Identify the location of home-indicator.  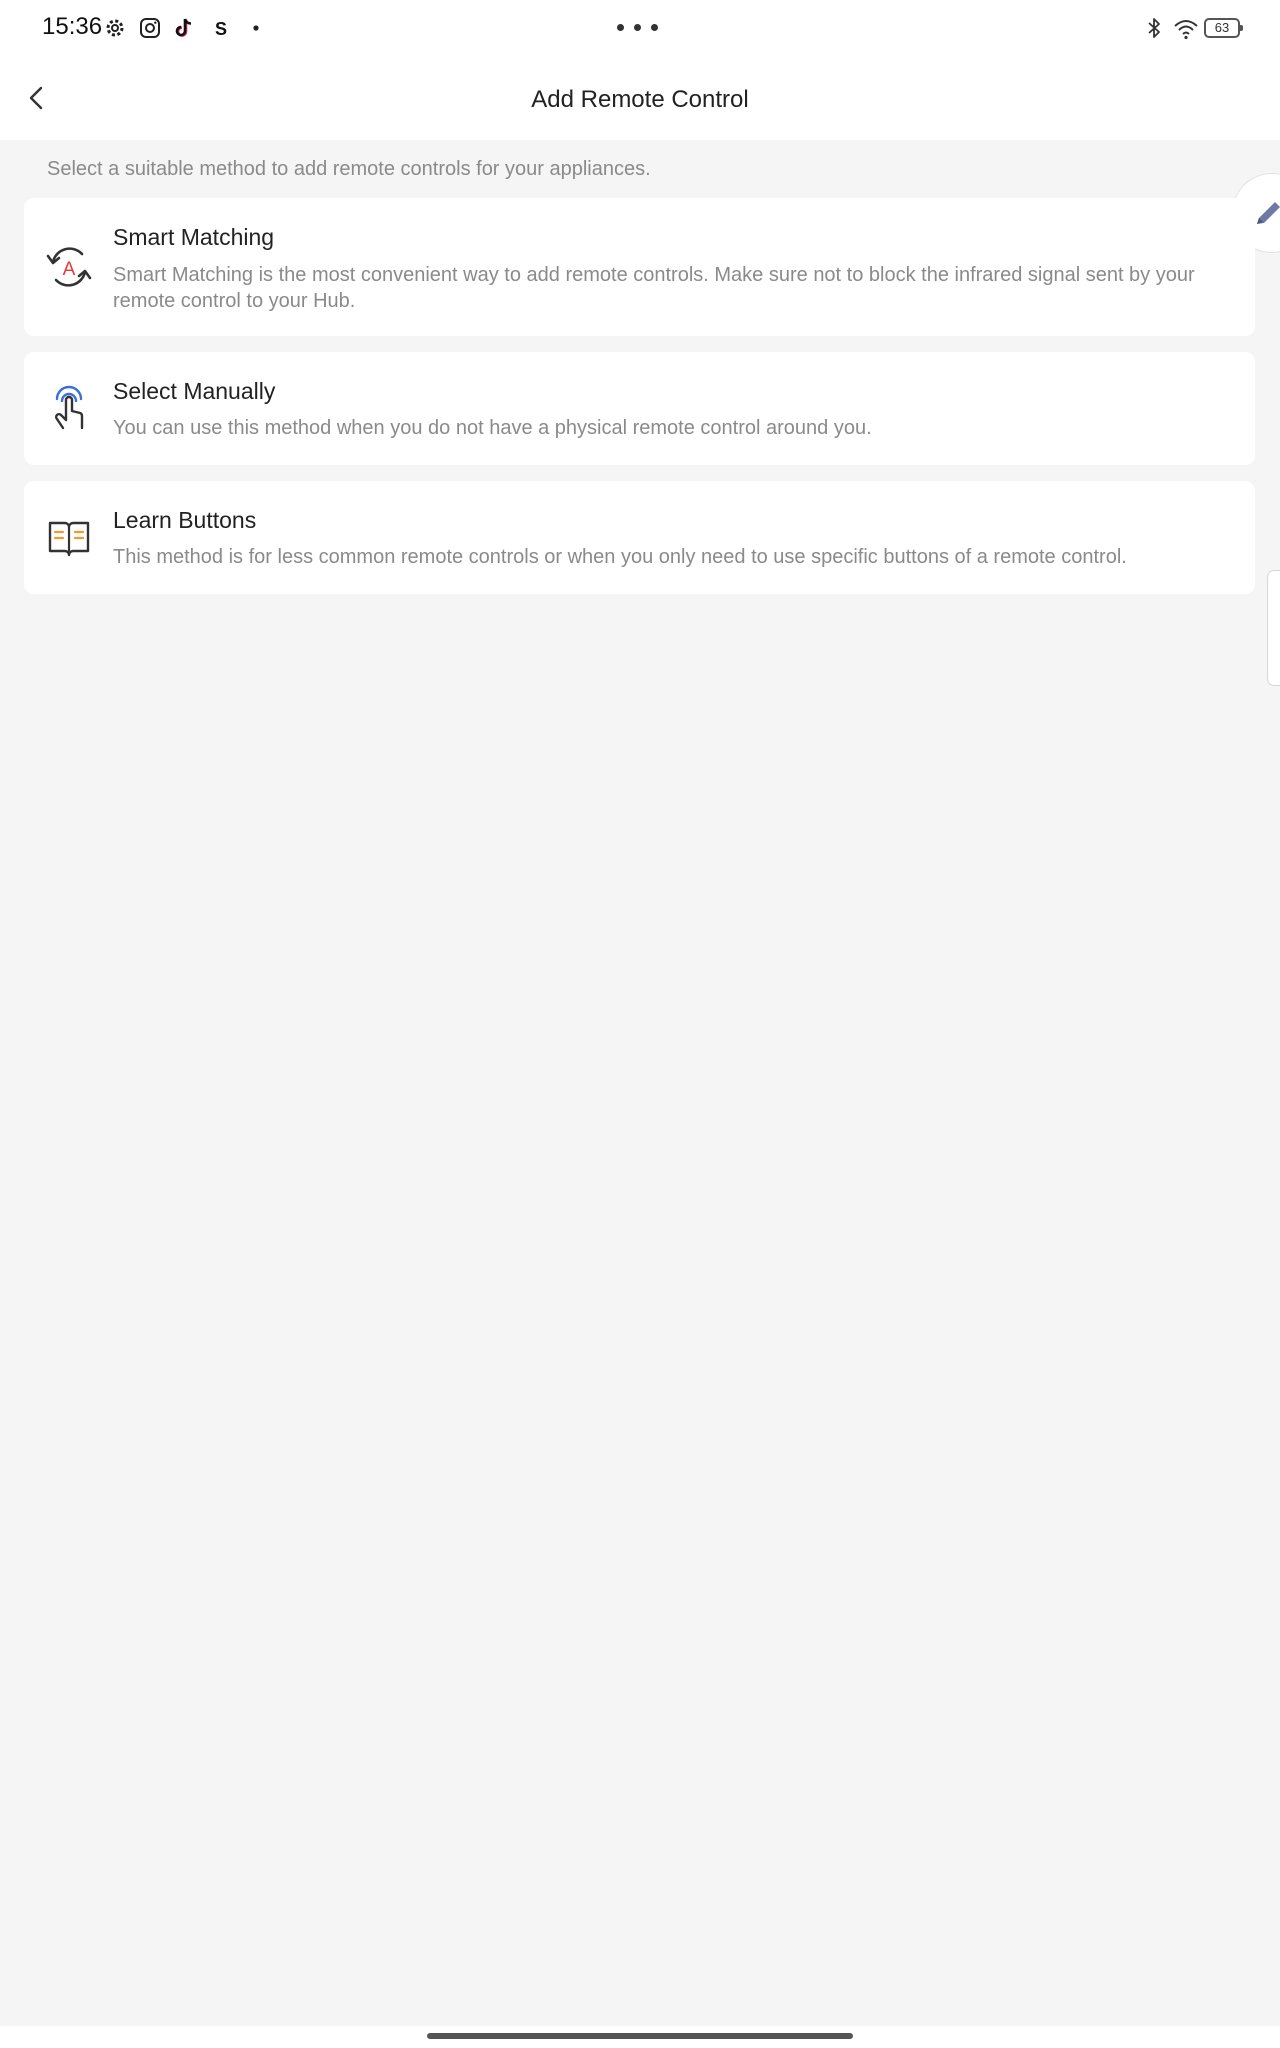
(640, 2036).